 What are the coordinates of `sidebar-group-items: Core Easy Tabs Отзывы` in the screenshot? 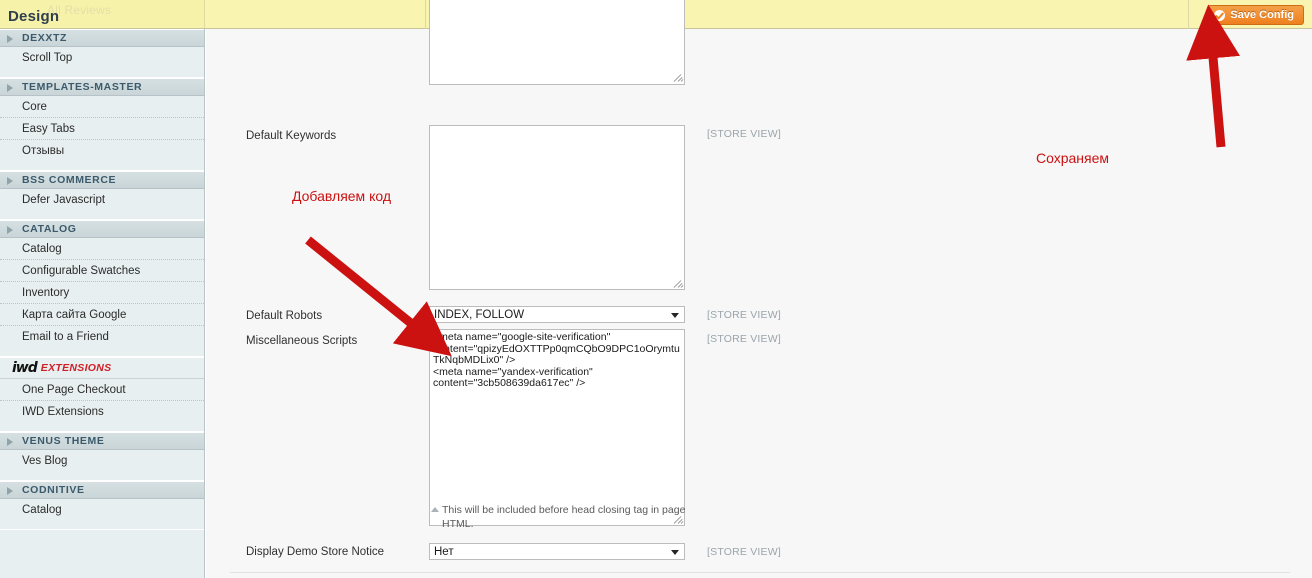 It's located at (102, 133).